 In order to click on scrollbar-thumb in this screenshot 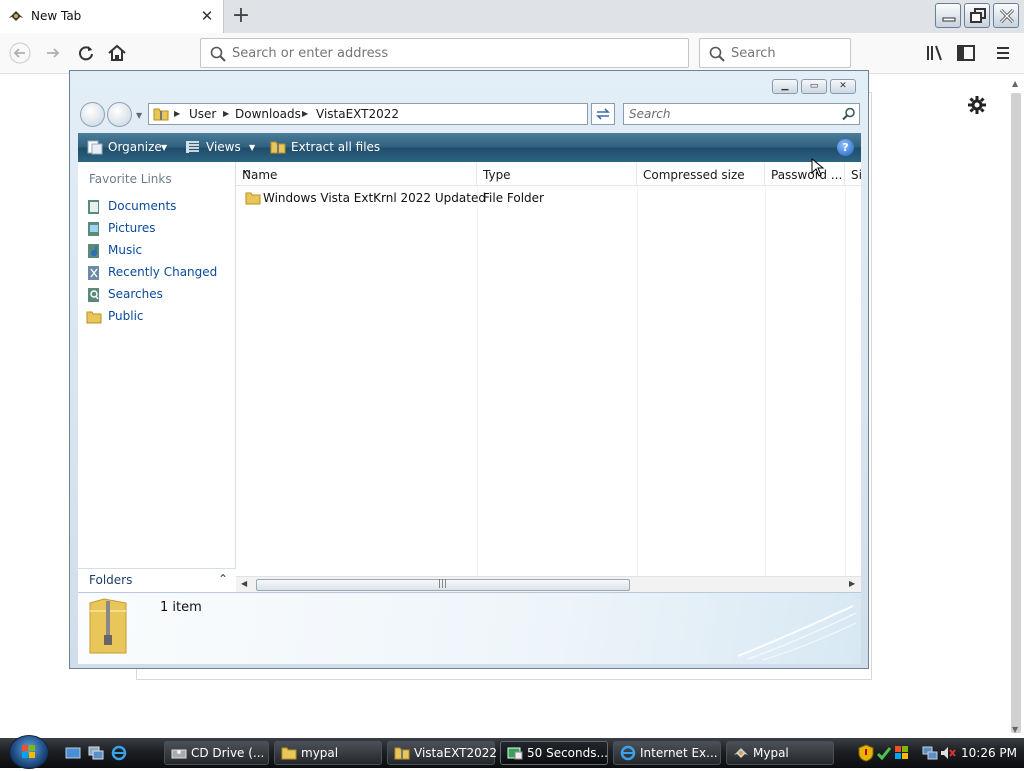, I will do `click(1016, 413)`.